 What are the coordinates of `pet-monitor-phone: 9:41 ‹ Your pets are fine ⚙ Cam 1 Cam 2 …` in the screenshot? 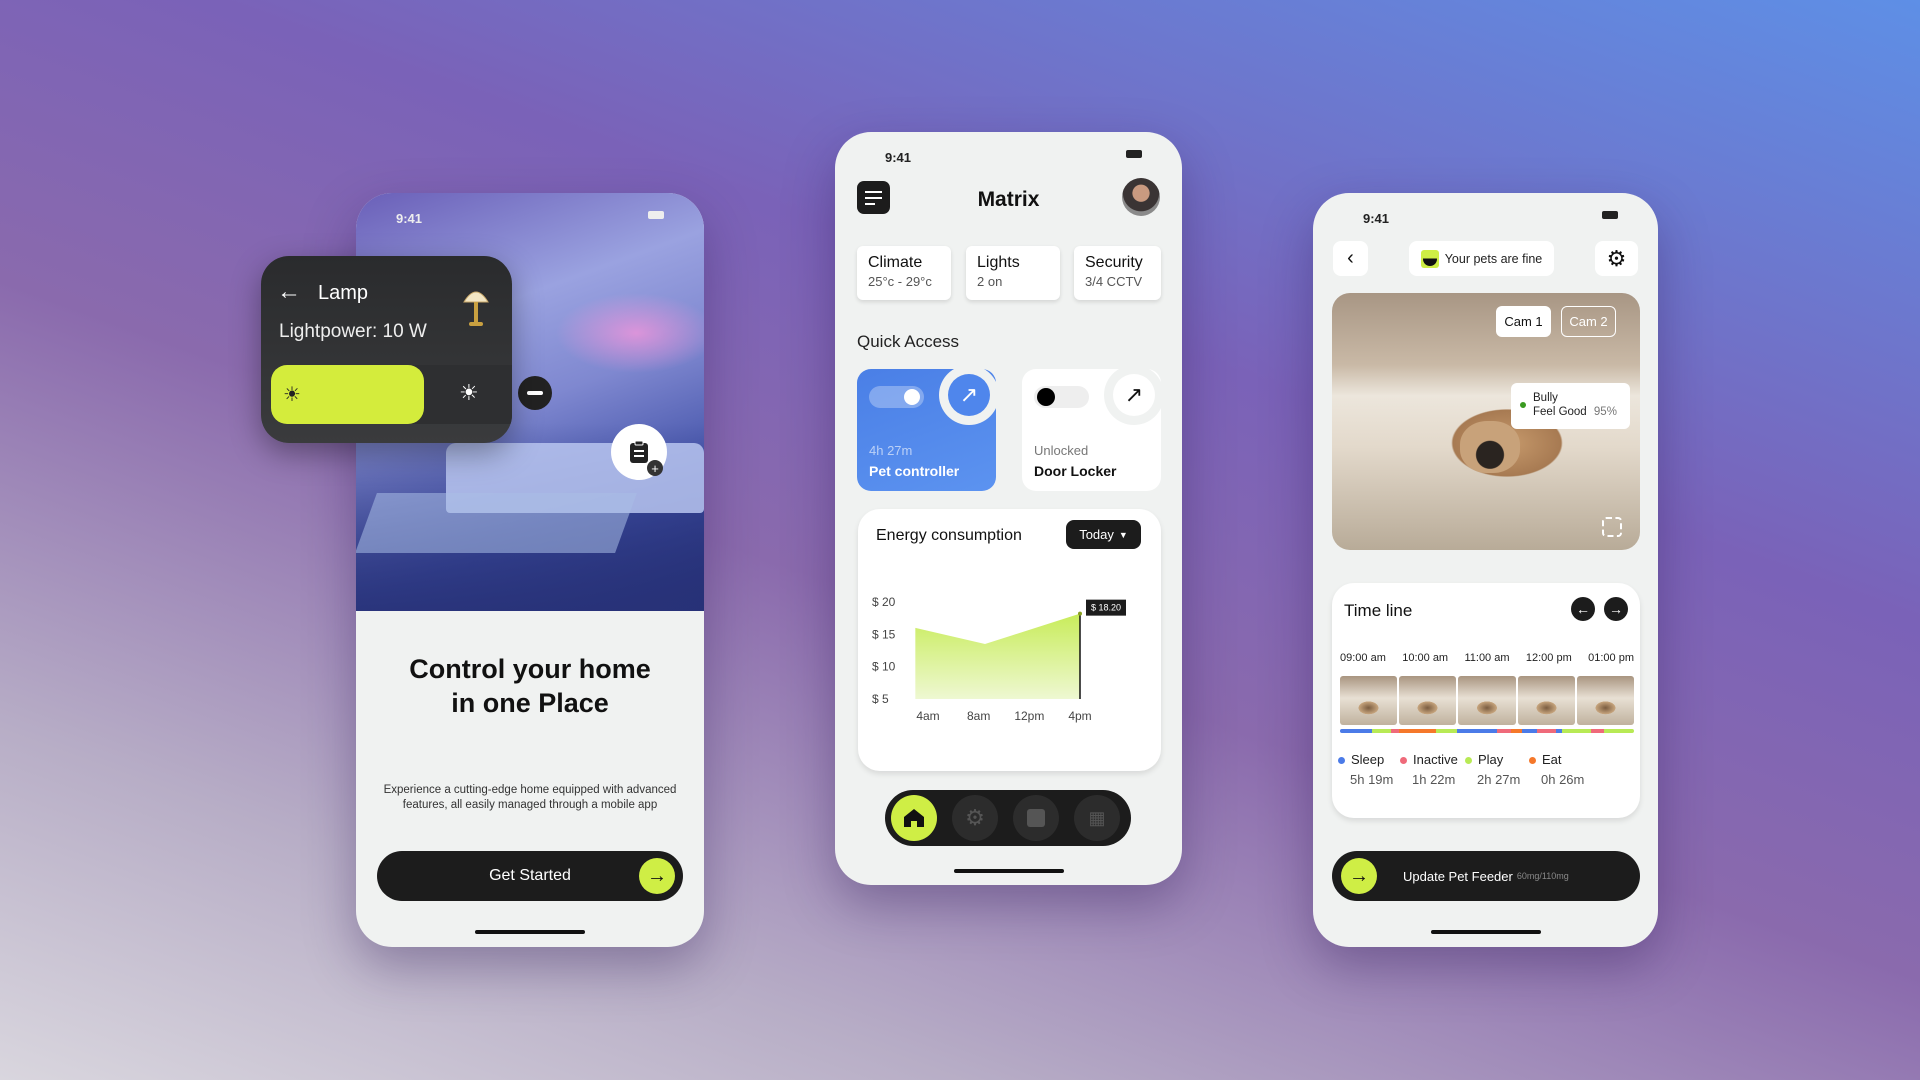 It's located at (1485, 570).